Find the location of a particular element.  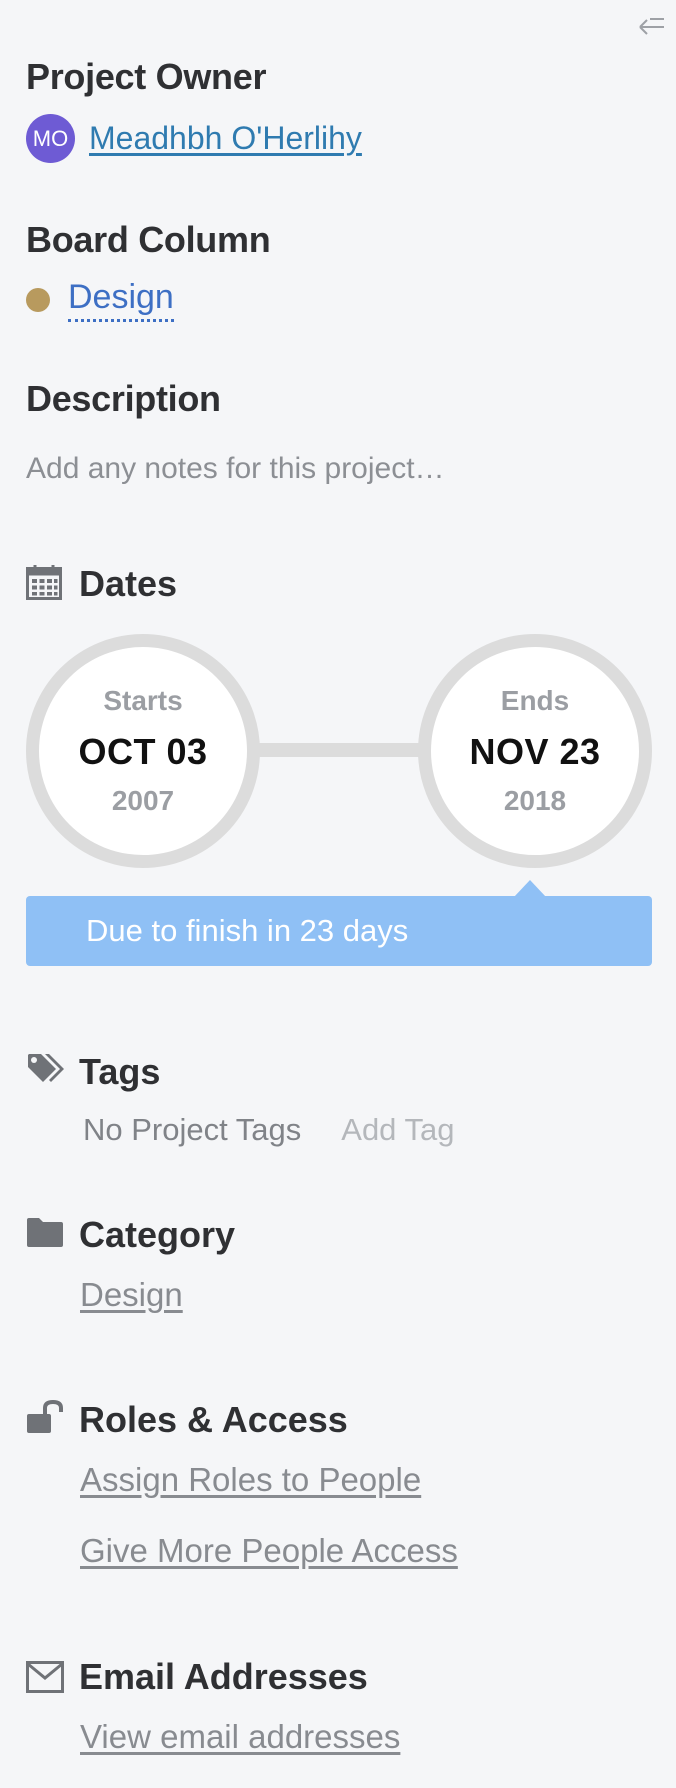

start-date-value: OCT 03 is located at coordinates (143, 751).